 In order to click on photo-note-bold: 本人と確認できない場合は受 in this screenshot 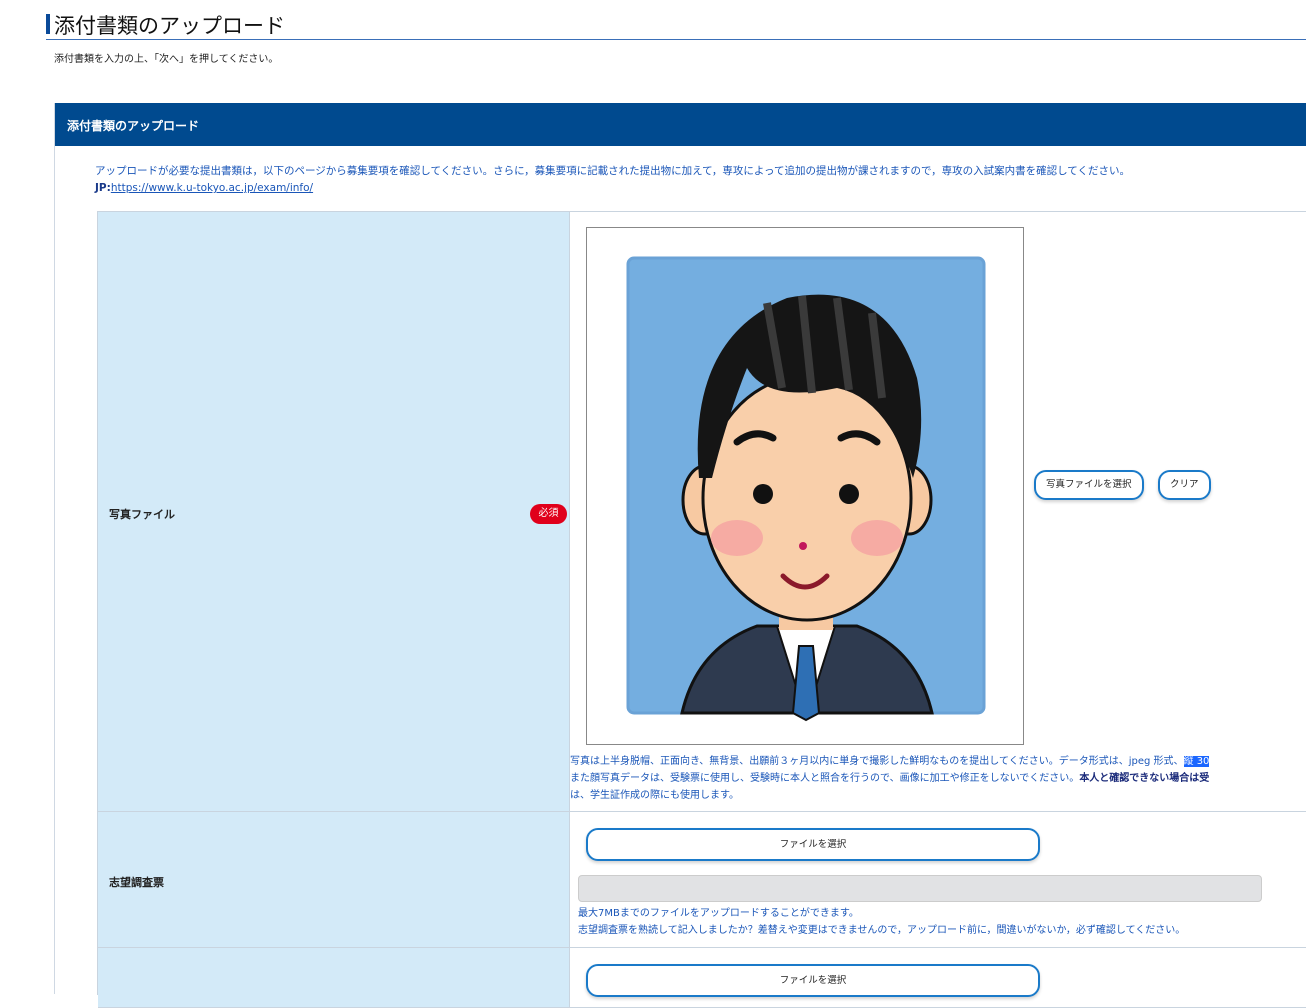, I will do `click(1144, 778)`.